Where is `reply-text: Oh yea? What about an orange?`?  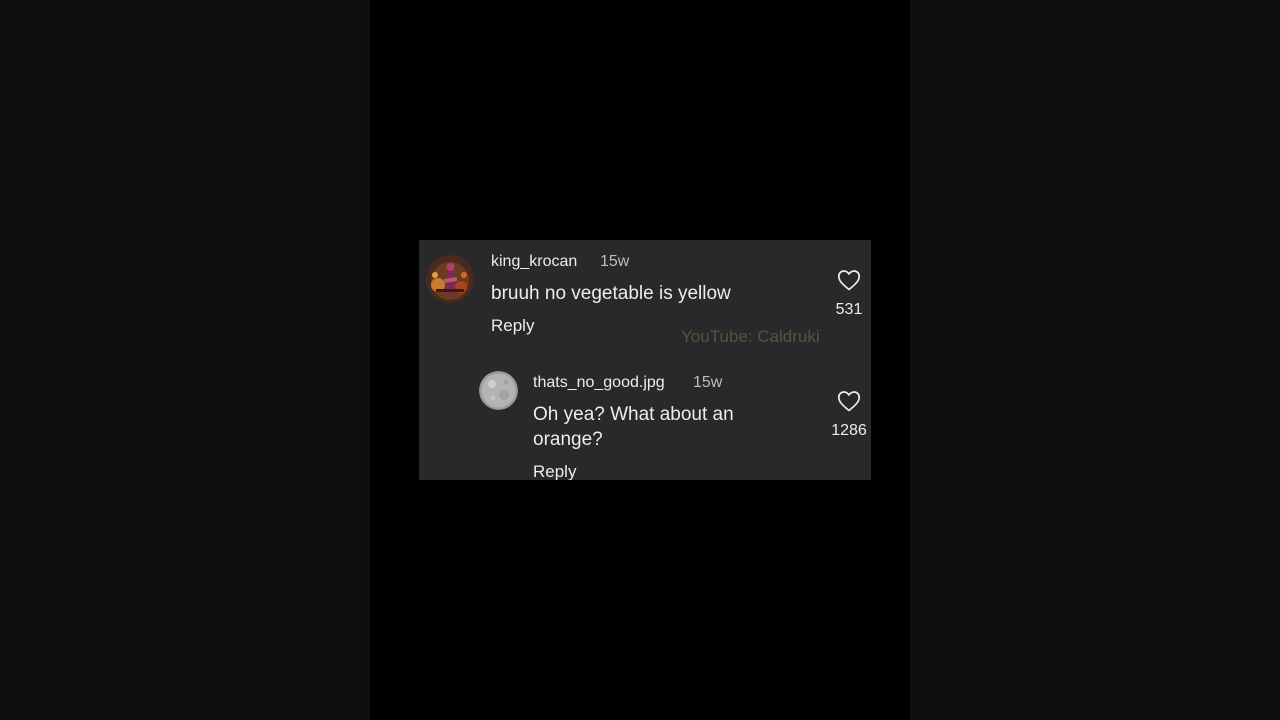
reply-text: Oh yea? What about an orange? is located at coordinates (633, 427).